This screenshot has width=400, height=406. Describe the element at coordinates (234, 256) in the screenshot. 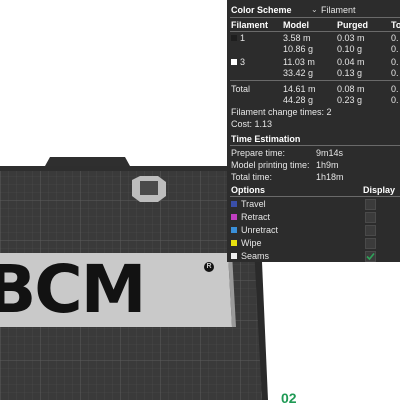

I see `seams-swatch` at that location.